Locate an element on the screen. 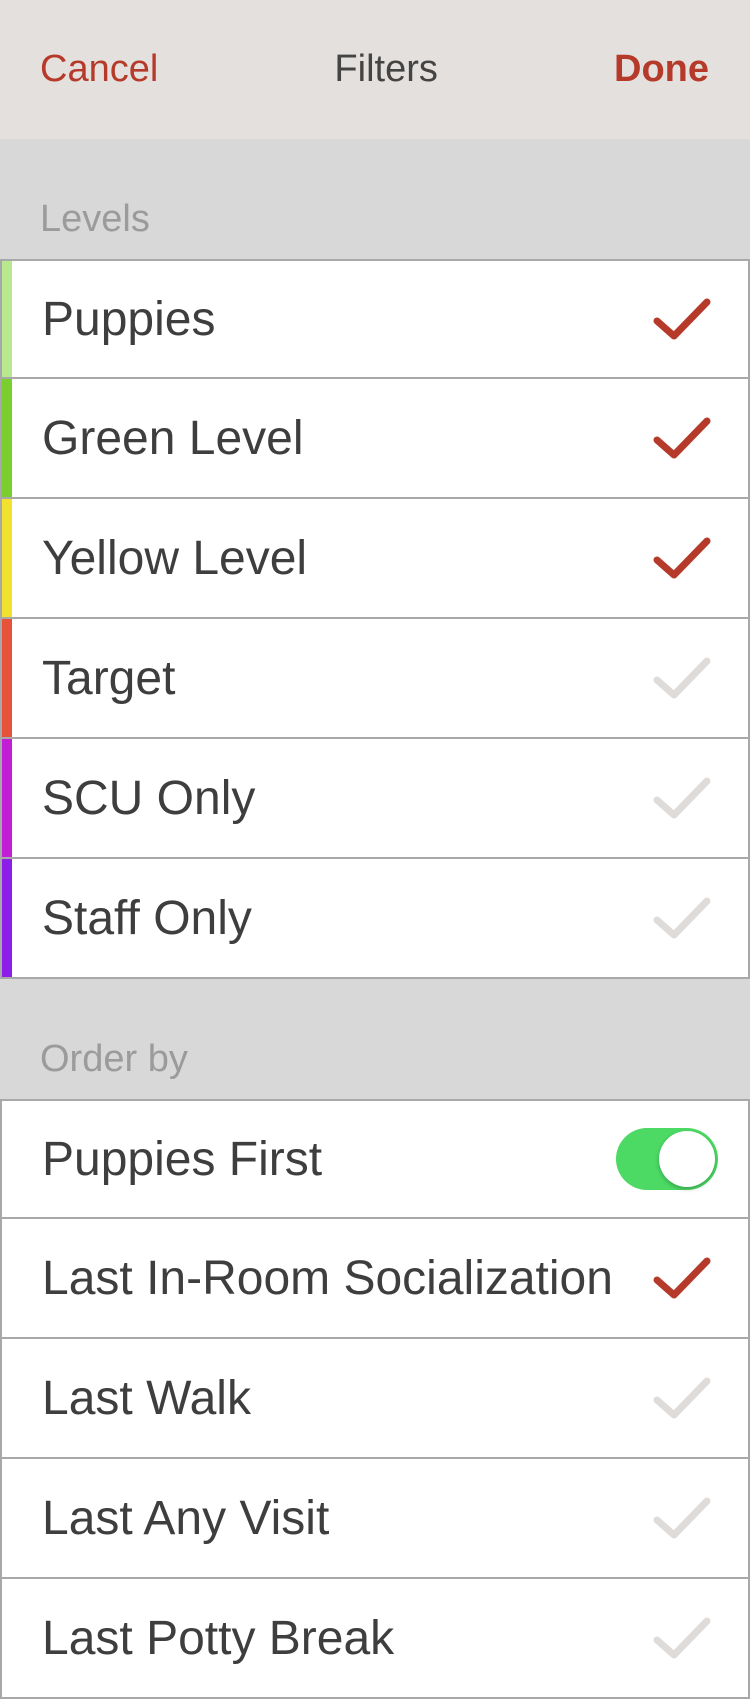 This screenshot has width=750, height=1699. level-row-target: Target is located at coordinates (375, 679).